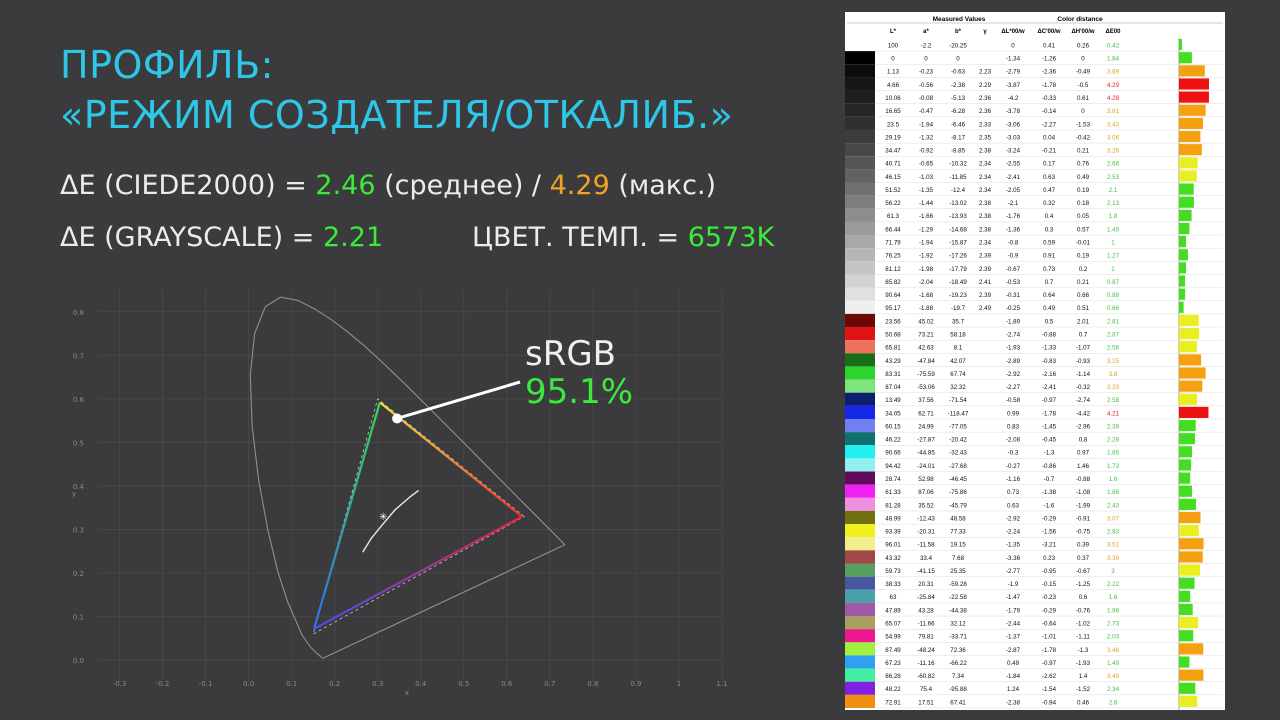 The image size is (1280, 720). What do you see at coordinates (958, 584) in the screenshot?
I see `table-cell: -59.28` at bounding box center [958, 584].